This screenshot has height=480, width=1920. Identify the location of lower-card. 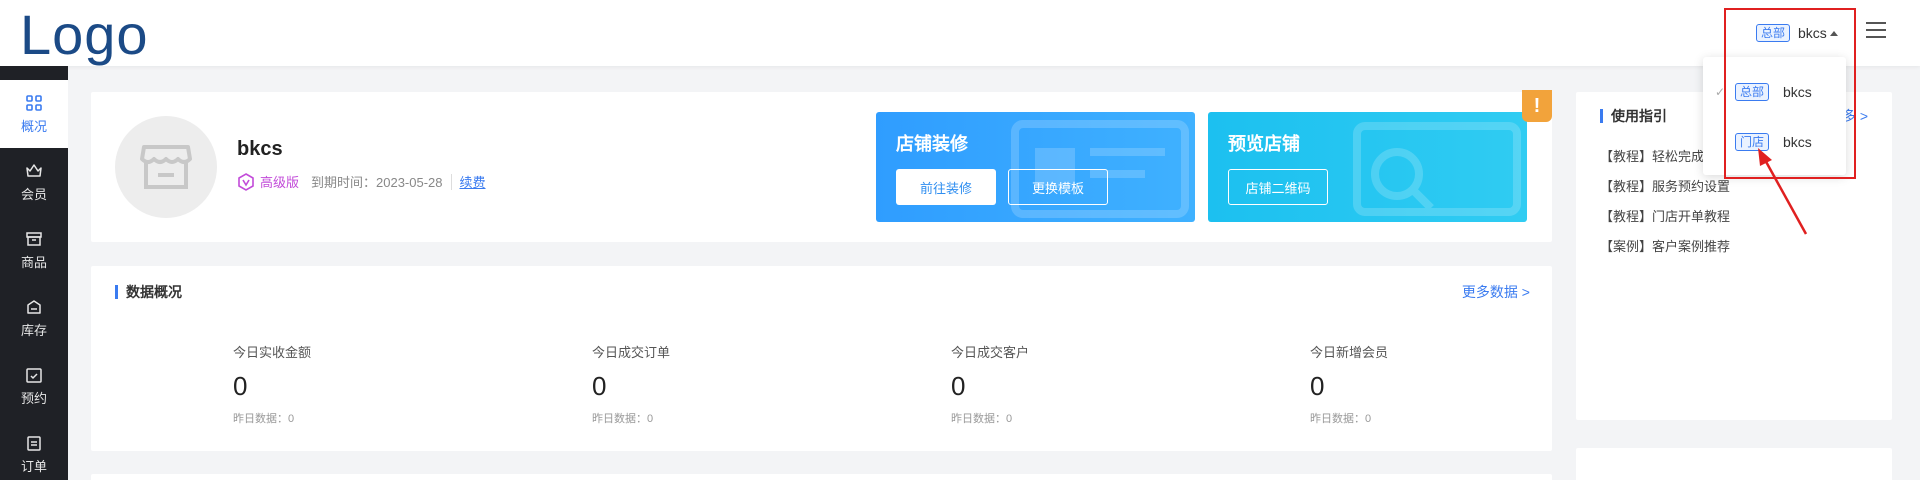
(821, 477).